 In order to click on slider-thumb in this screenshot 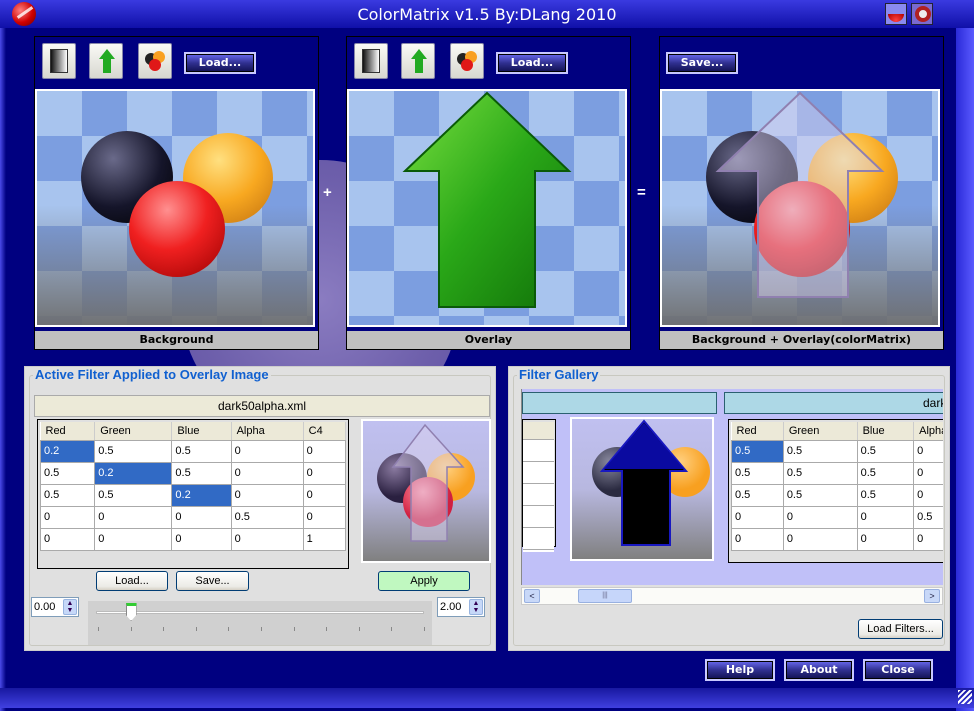, I will do `click(131, 612)`.